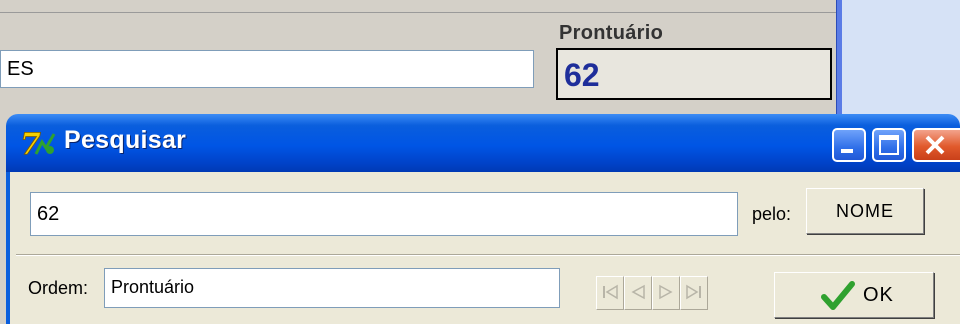 The height and width of the screenshot is (324, 960). What do you see at coordinates (582, 75) in the screenshot?
I see `prontuario-value: 62` at bounding box center [582, 75].